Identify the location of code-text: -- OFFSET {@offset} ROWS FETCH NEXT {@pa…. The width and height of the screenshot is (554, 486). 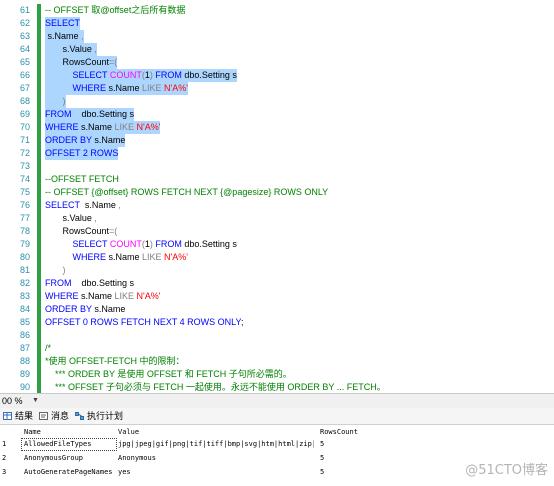
(186, 192).